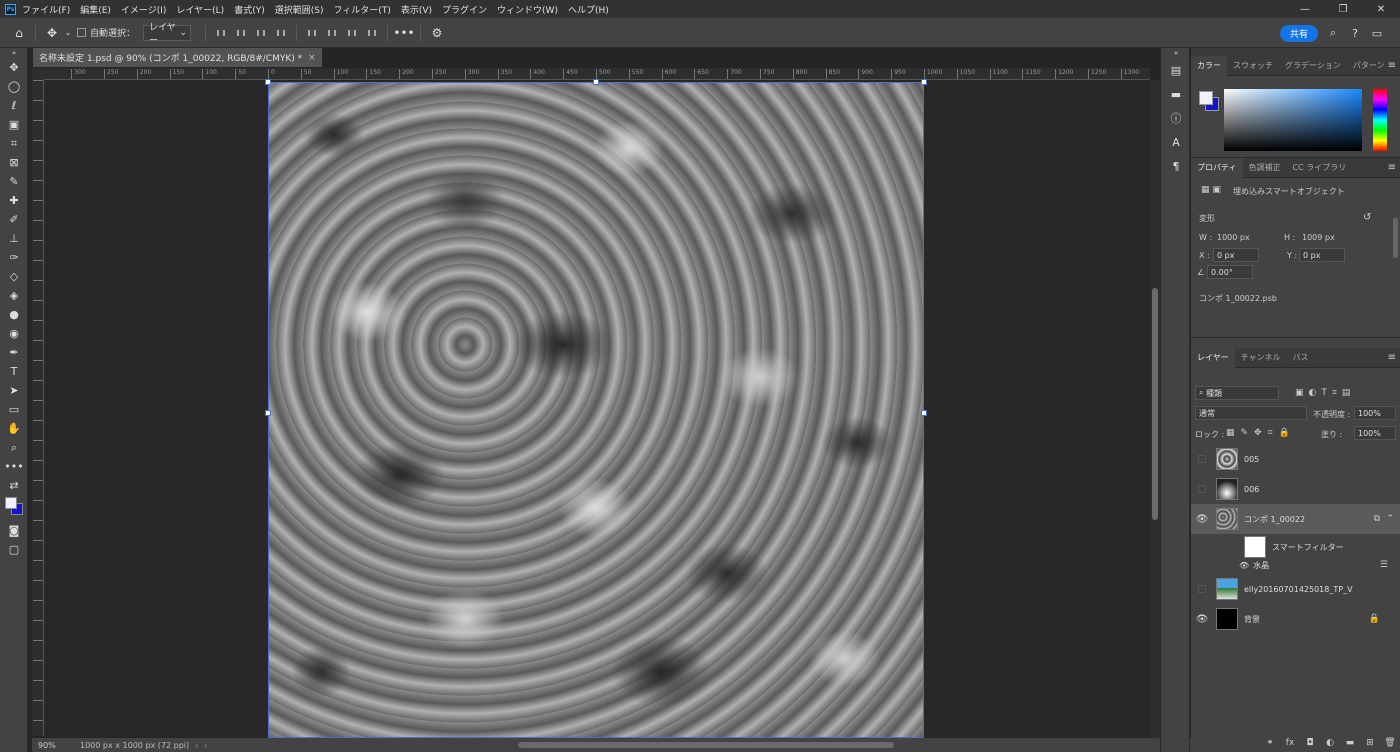 This screenshot has height=752, width=1400. I want to click on layer-row: 005, so click(1288, 459).